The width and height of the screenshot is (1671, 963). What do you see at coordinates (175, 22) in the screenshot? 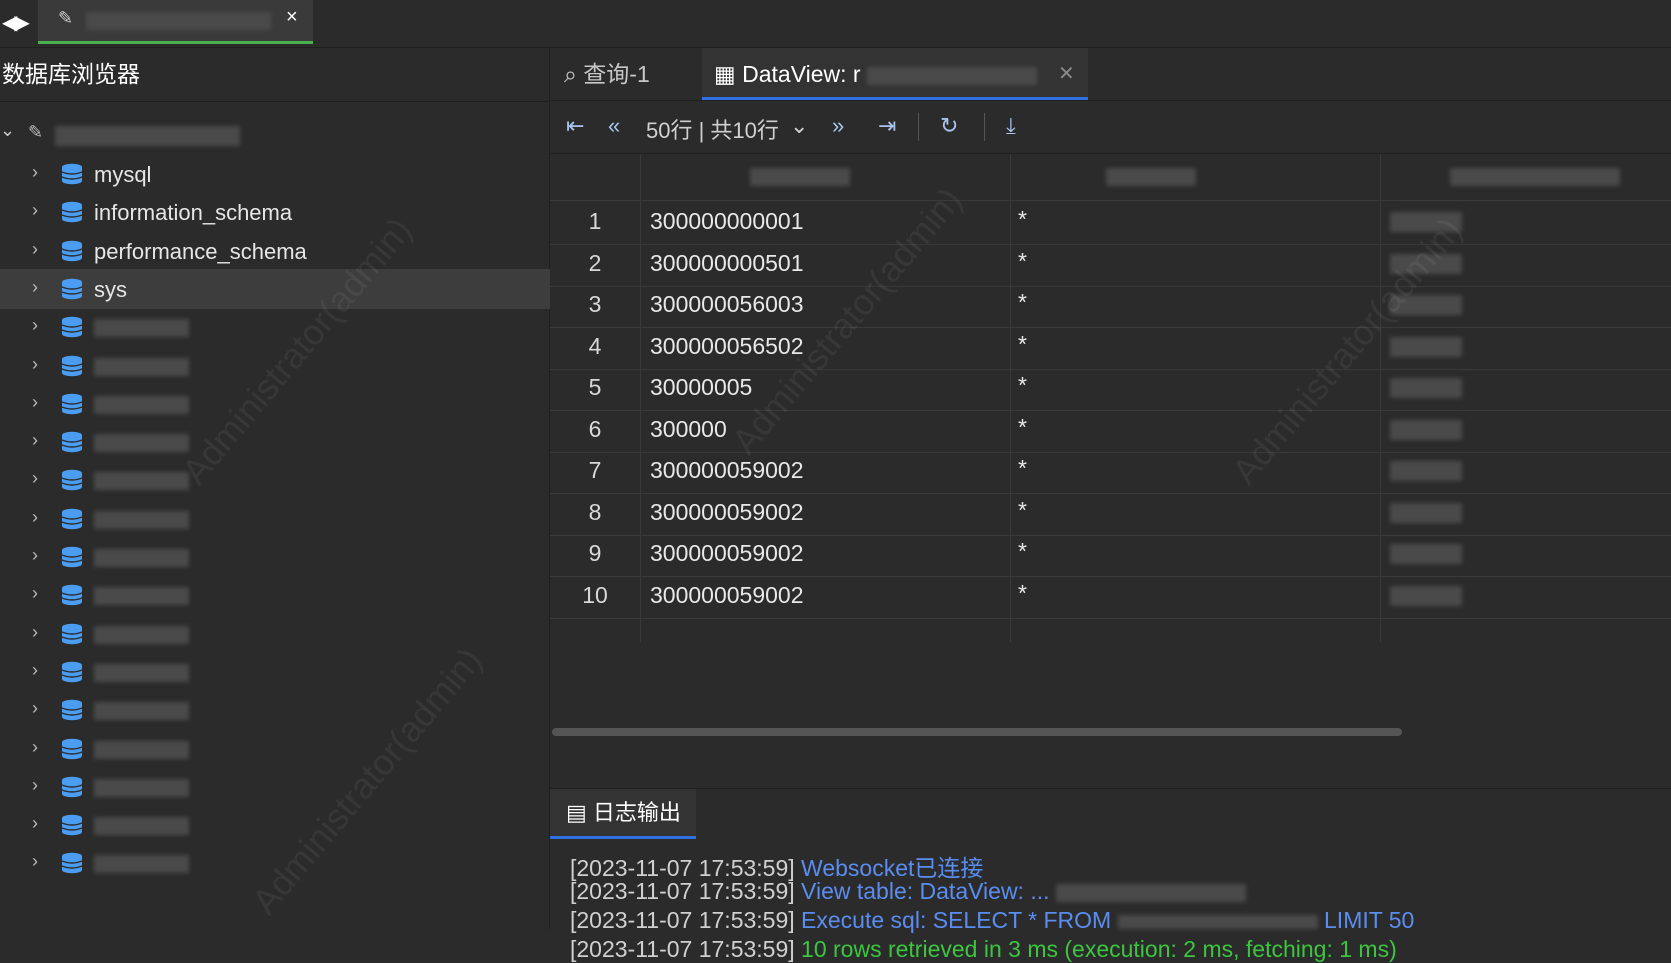
I see `window-tab: ✎ ×` at bounding box center [175, 22].